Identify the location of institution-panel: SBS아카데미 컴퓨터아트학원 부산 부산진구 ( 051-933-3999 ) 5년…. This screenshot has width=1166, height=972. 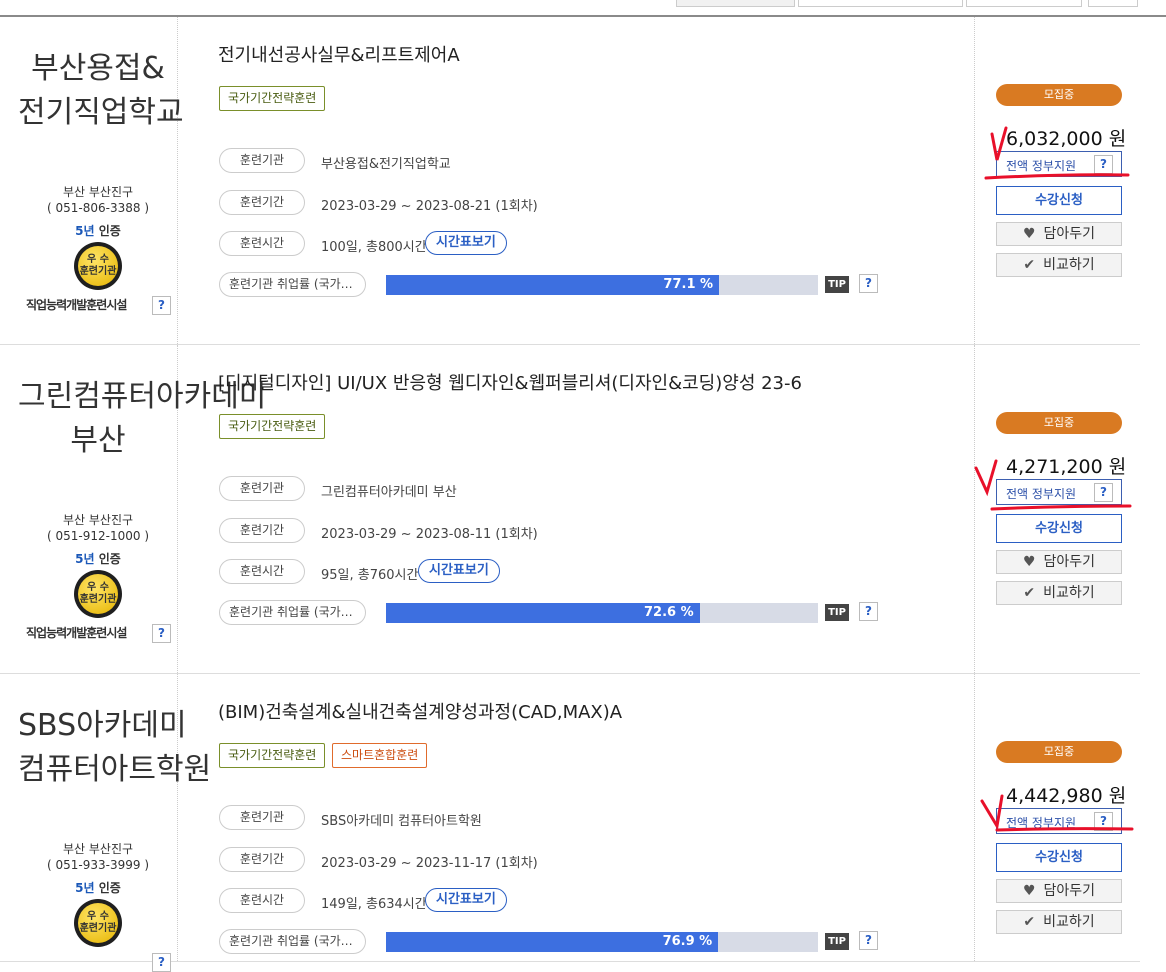
(114, 823).